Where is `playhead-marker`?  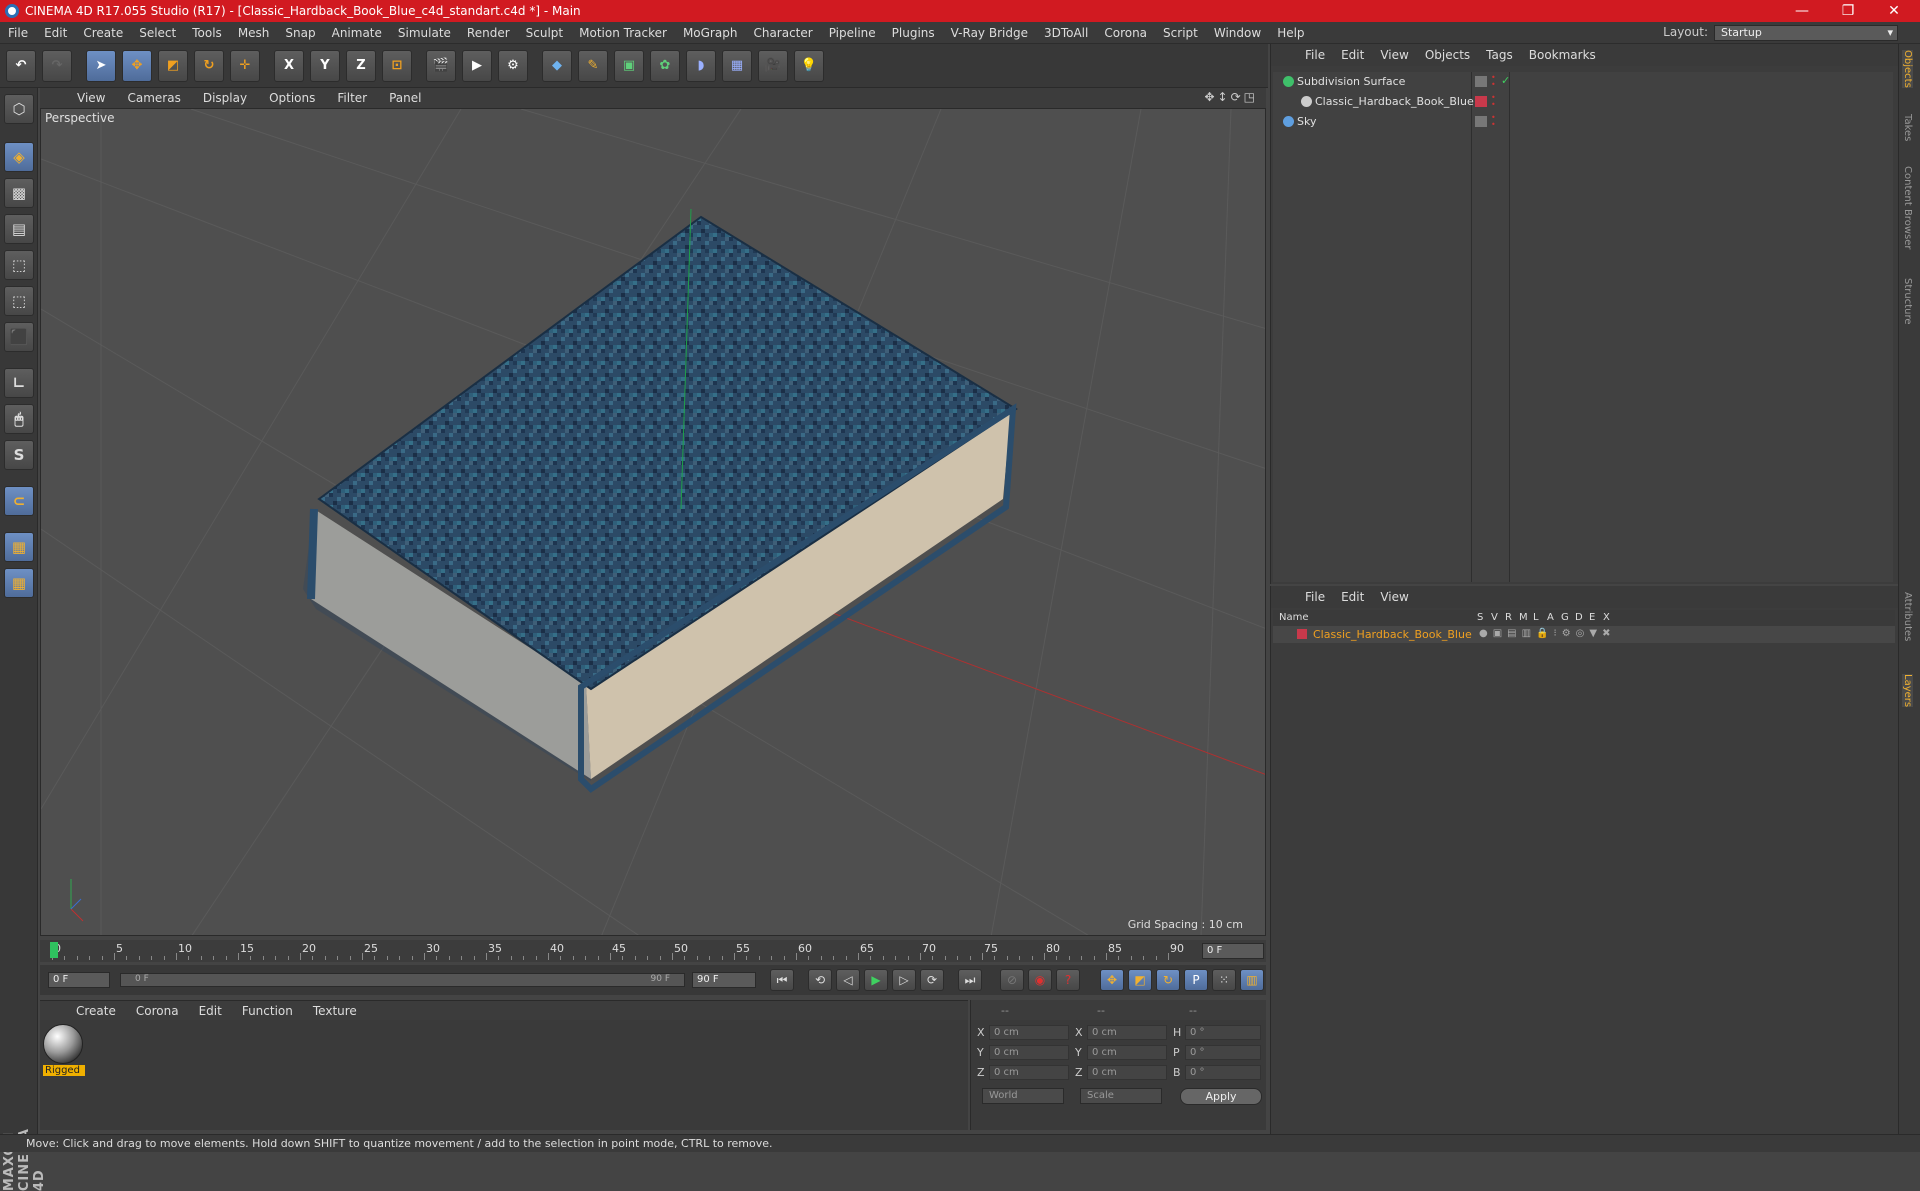 playhead-marker is located at coordinates (54, 950).